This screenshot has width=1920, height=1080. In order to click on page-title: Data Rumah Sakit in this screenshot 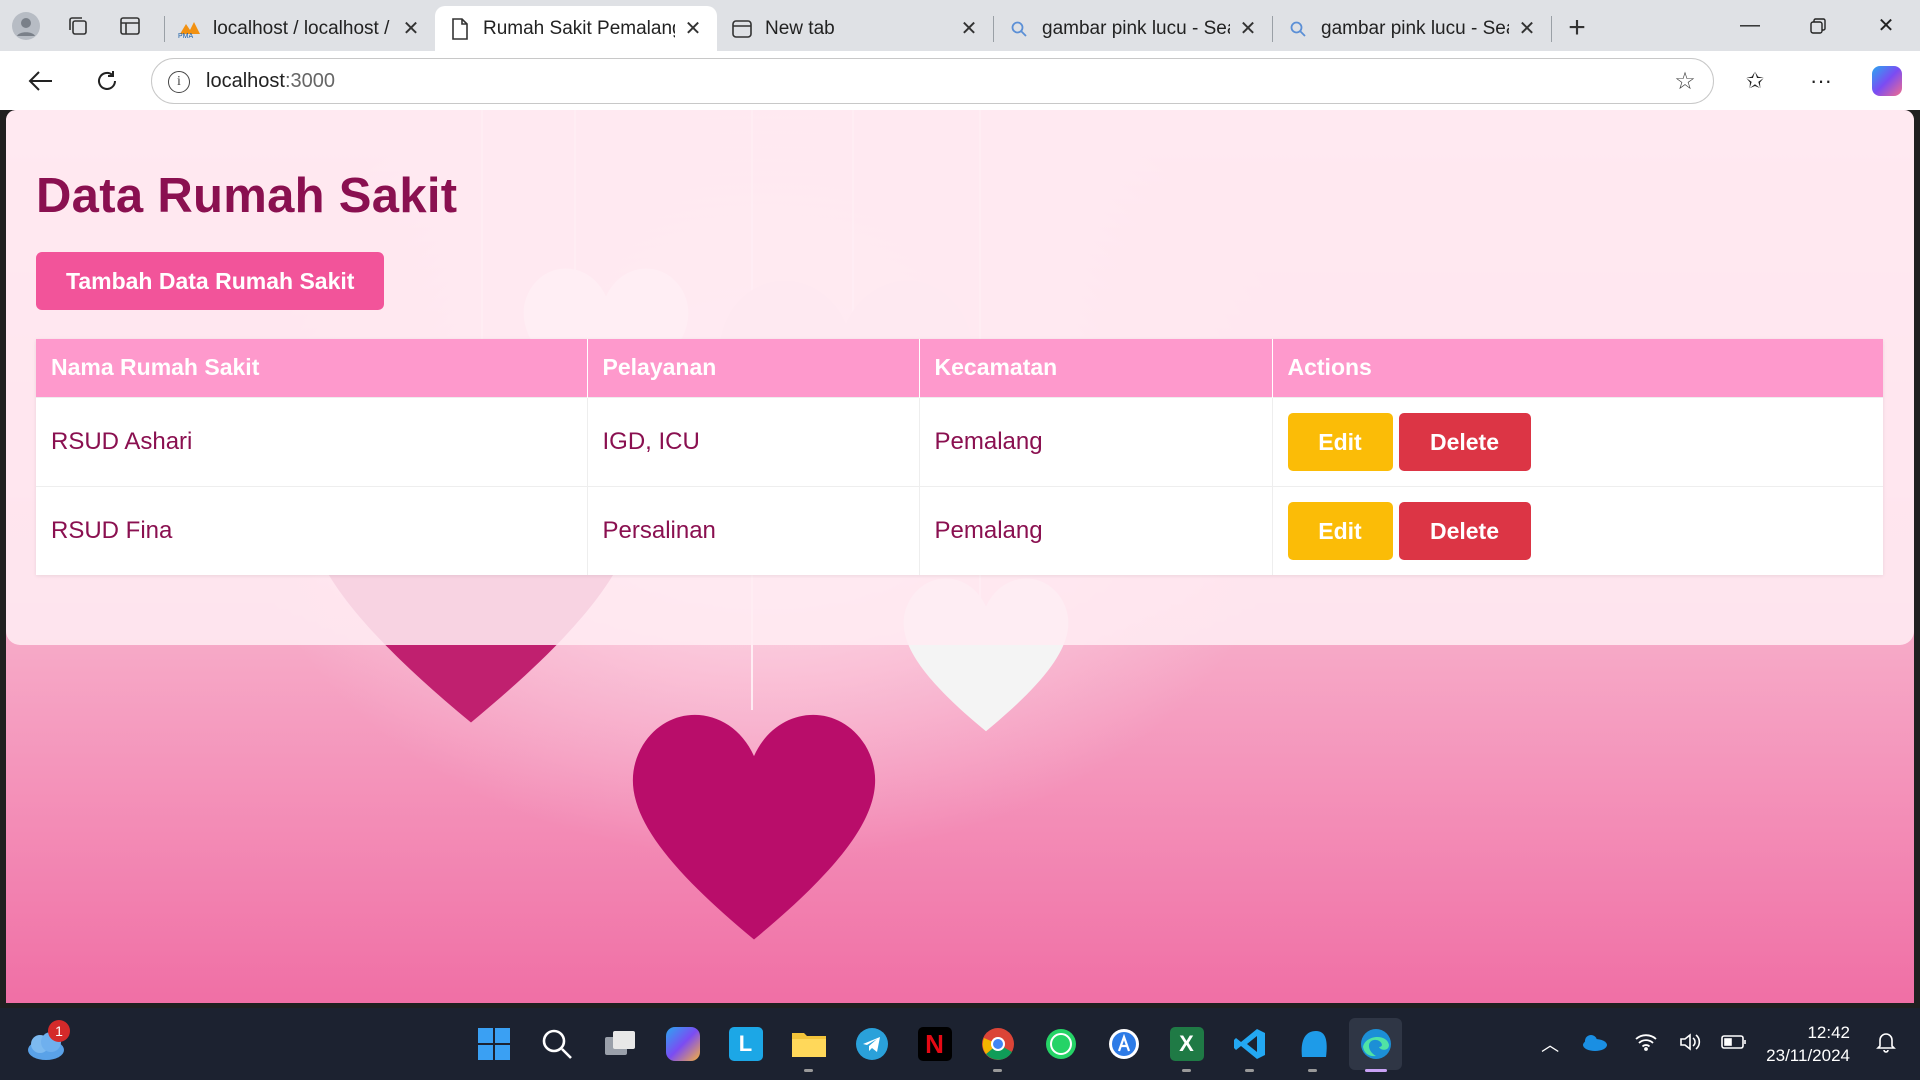, I will do `click(247, 196)`.